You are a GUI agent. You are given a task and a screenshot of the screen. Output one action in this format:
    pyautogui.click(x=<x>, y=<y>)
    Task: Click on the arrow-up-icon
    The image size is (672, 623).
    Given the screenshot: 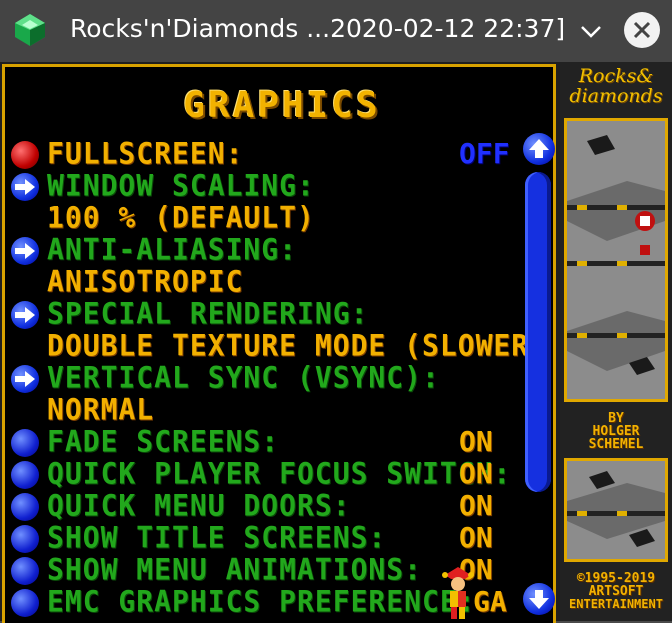 What is the action you would take?
    pyautogui.click(x=539, y=148)
    